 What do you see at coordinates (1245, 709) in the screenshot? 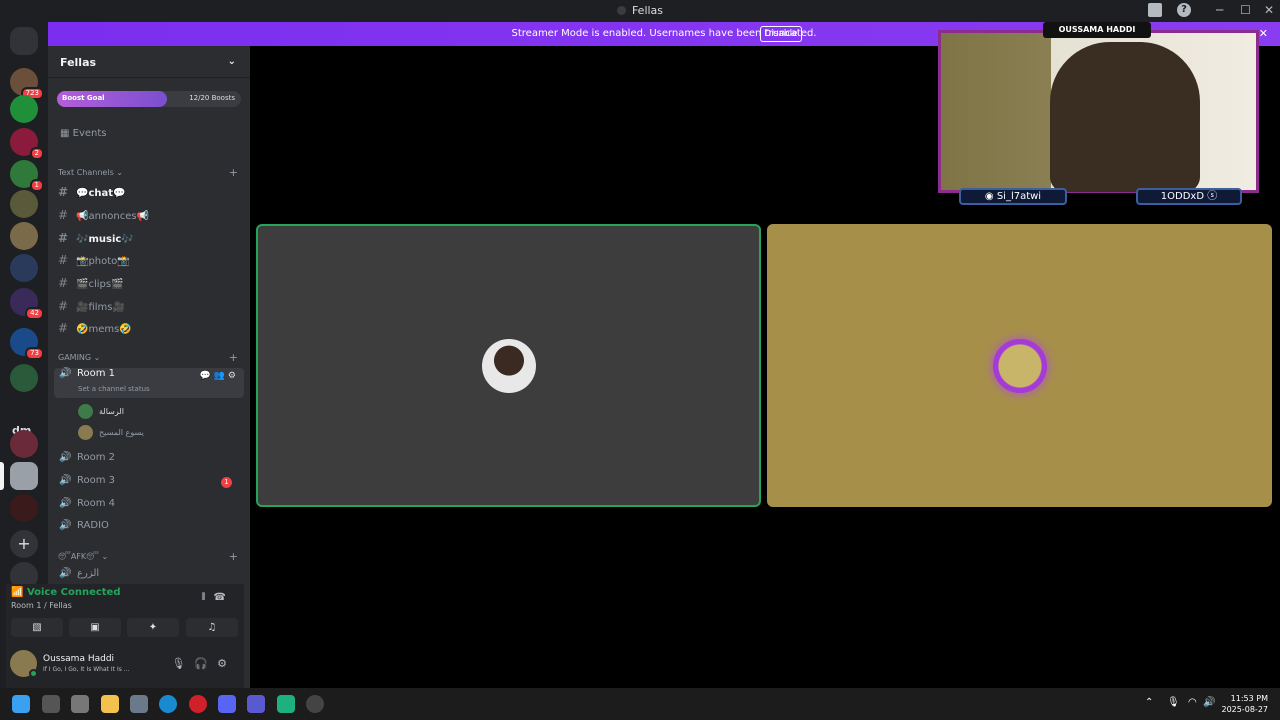
I see `clock-date: 2025-08-27` at bounding box center [1245, 709].